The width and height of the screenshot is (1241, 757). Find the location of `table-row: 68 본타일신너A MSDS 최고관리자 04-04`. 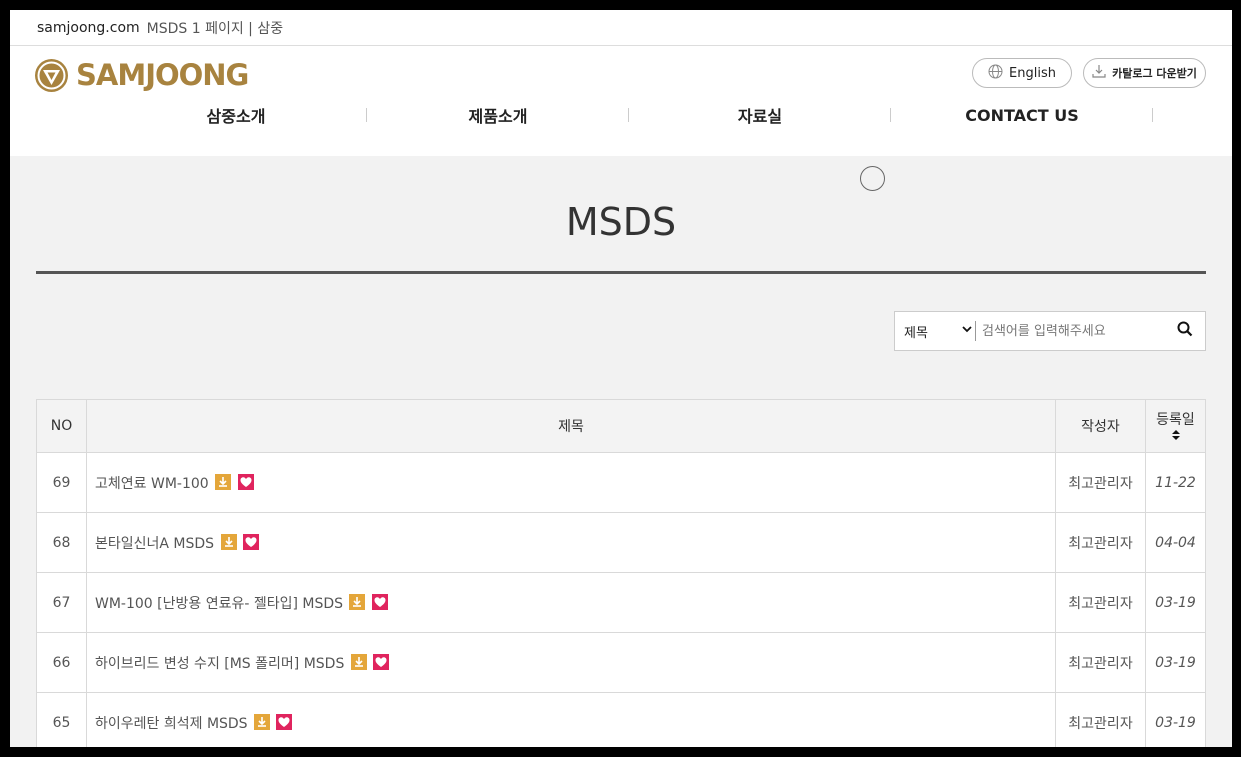

table-row: 68 본타일신너A MSDS 최고관리자 04-04 is located at coordinates (621, 542).